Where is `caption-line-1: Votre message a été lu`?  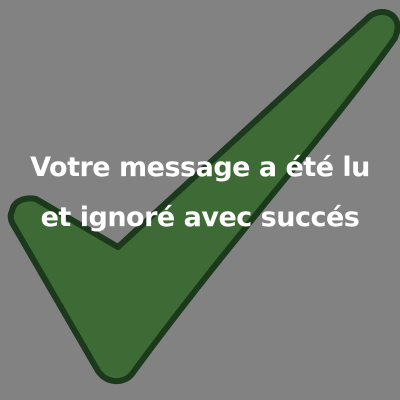 caption-line-1: Votre message a été lu is located at coordinates (200, 167).